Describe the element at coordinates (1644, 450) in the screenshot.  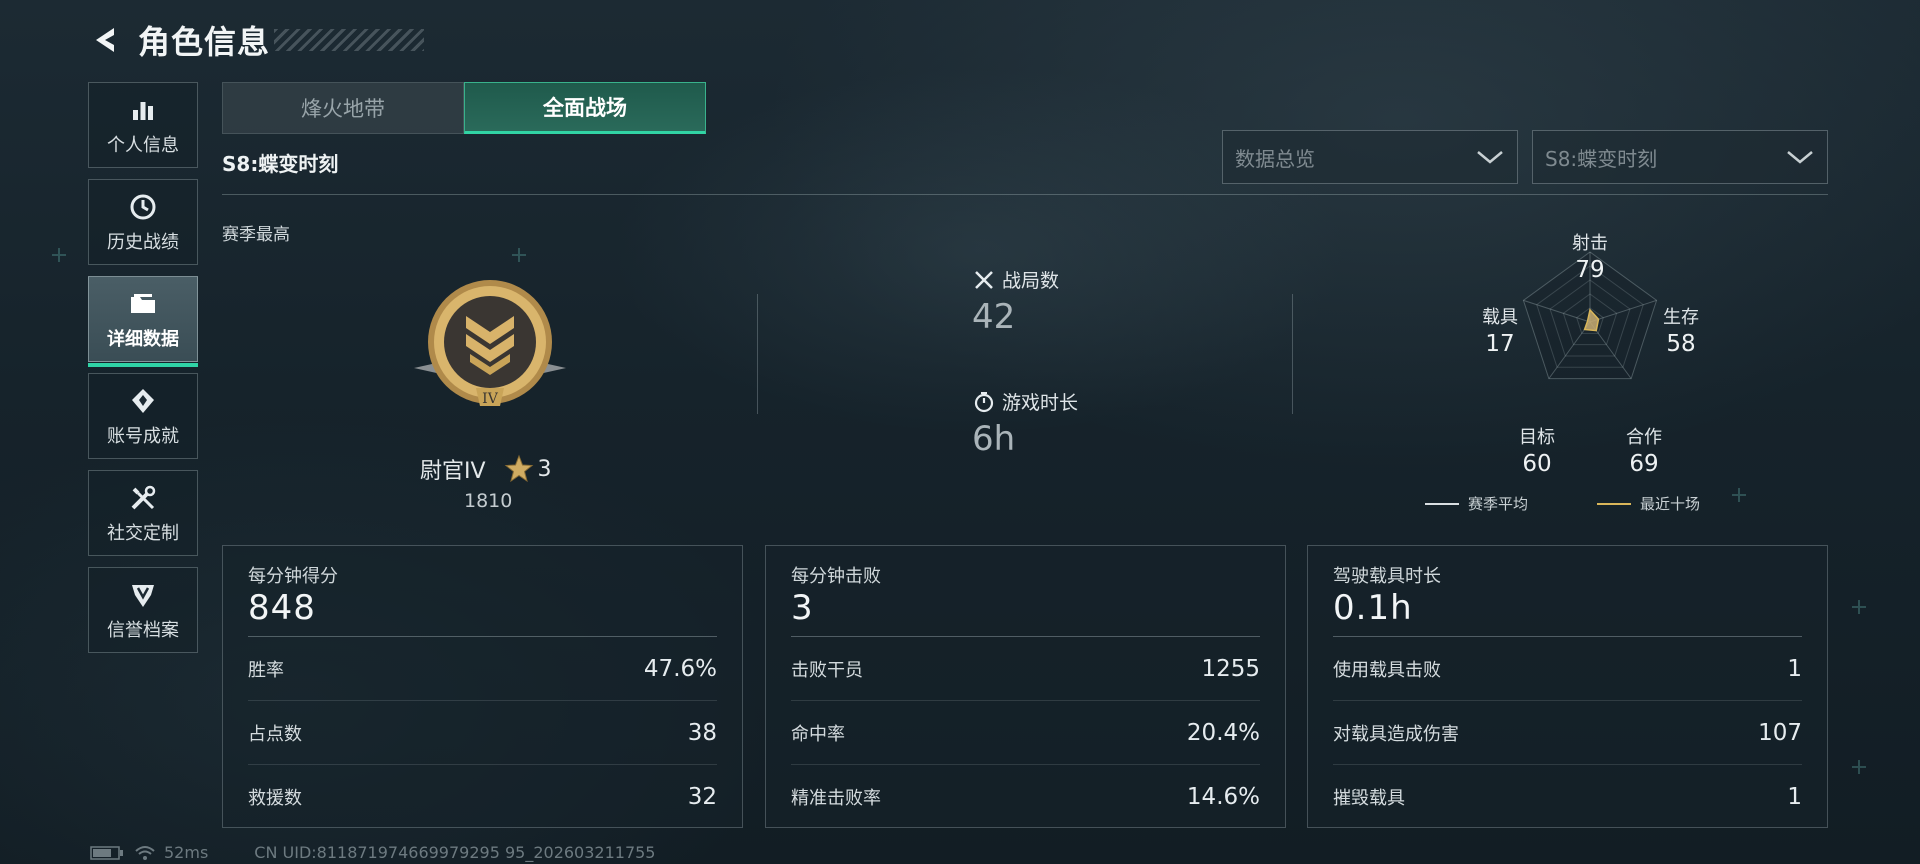
I see `radar-label-teamwork: 合作 69` at that location.